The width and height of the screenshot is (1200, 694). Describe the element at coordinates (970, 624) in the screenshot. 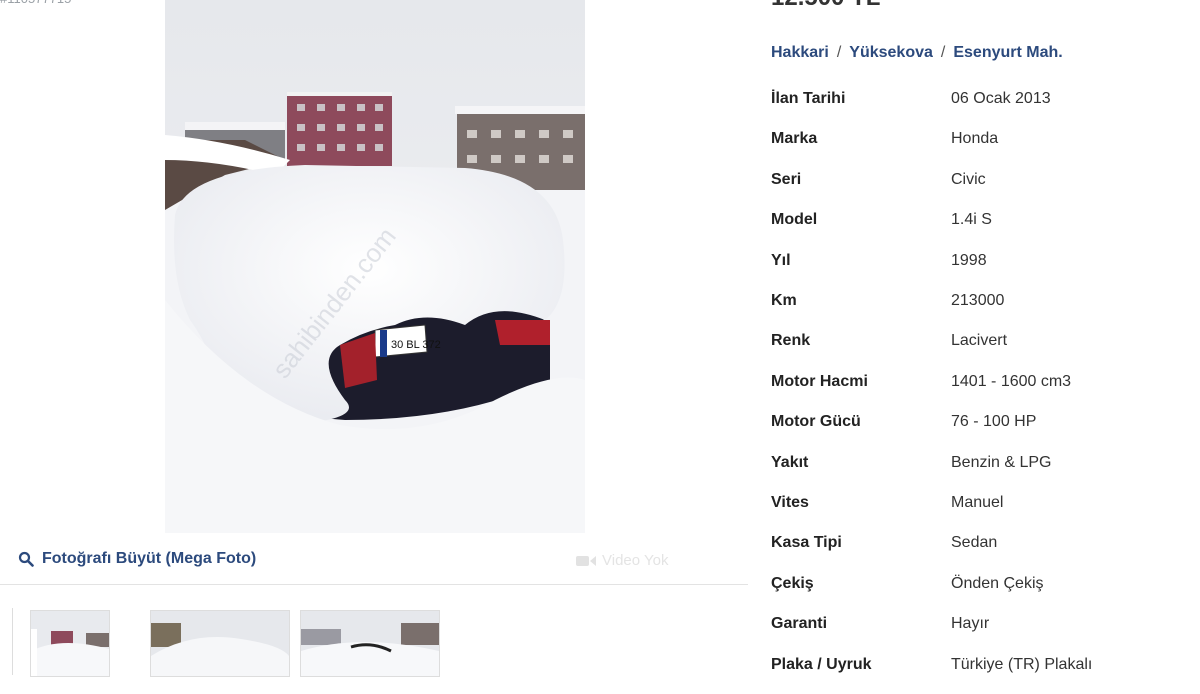

I see `detail-value: Hayır` at that location.